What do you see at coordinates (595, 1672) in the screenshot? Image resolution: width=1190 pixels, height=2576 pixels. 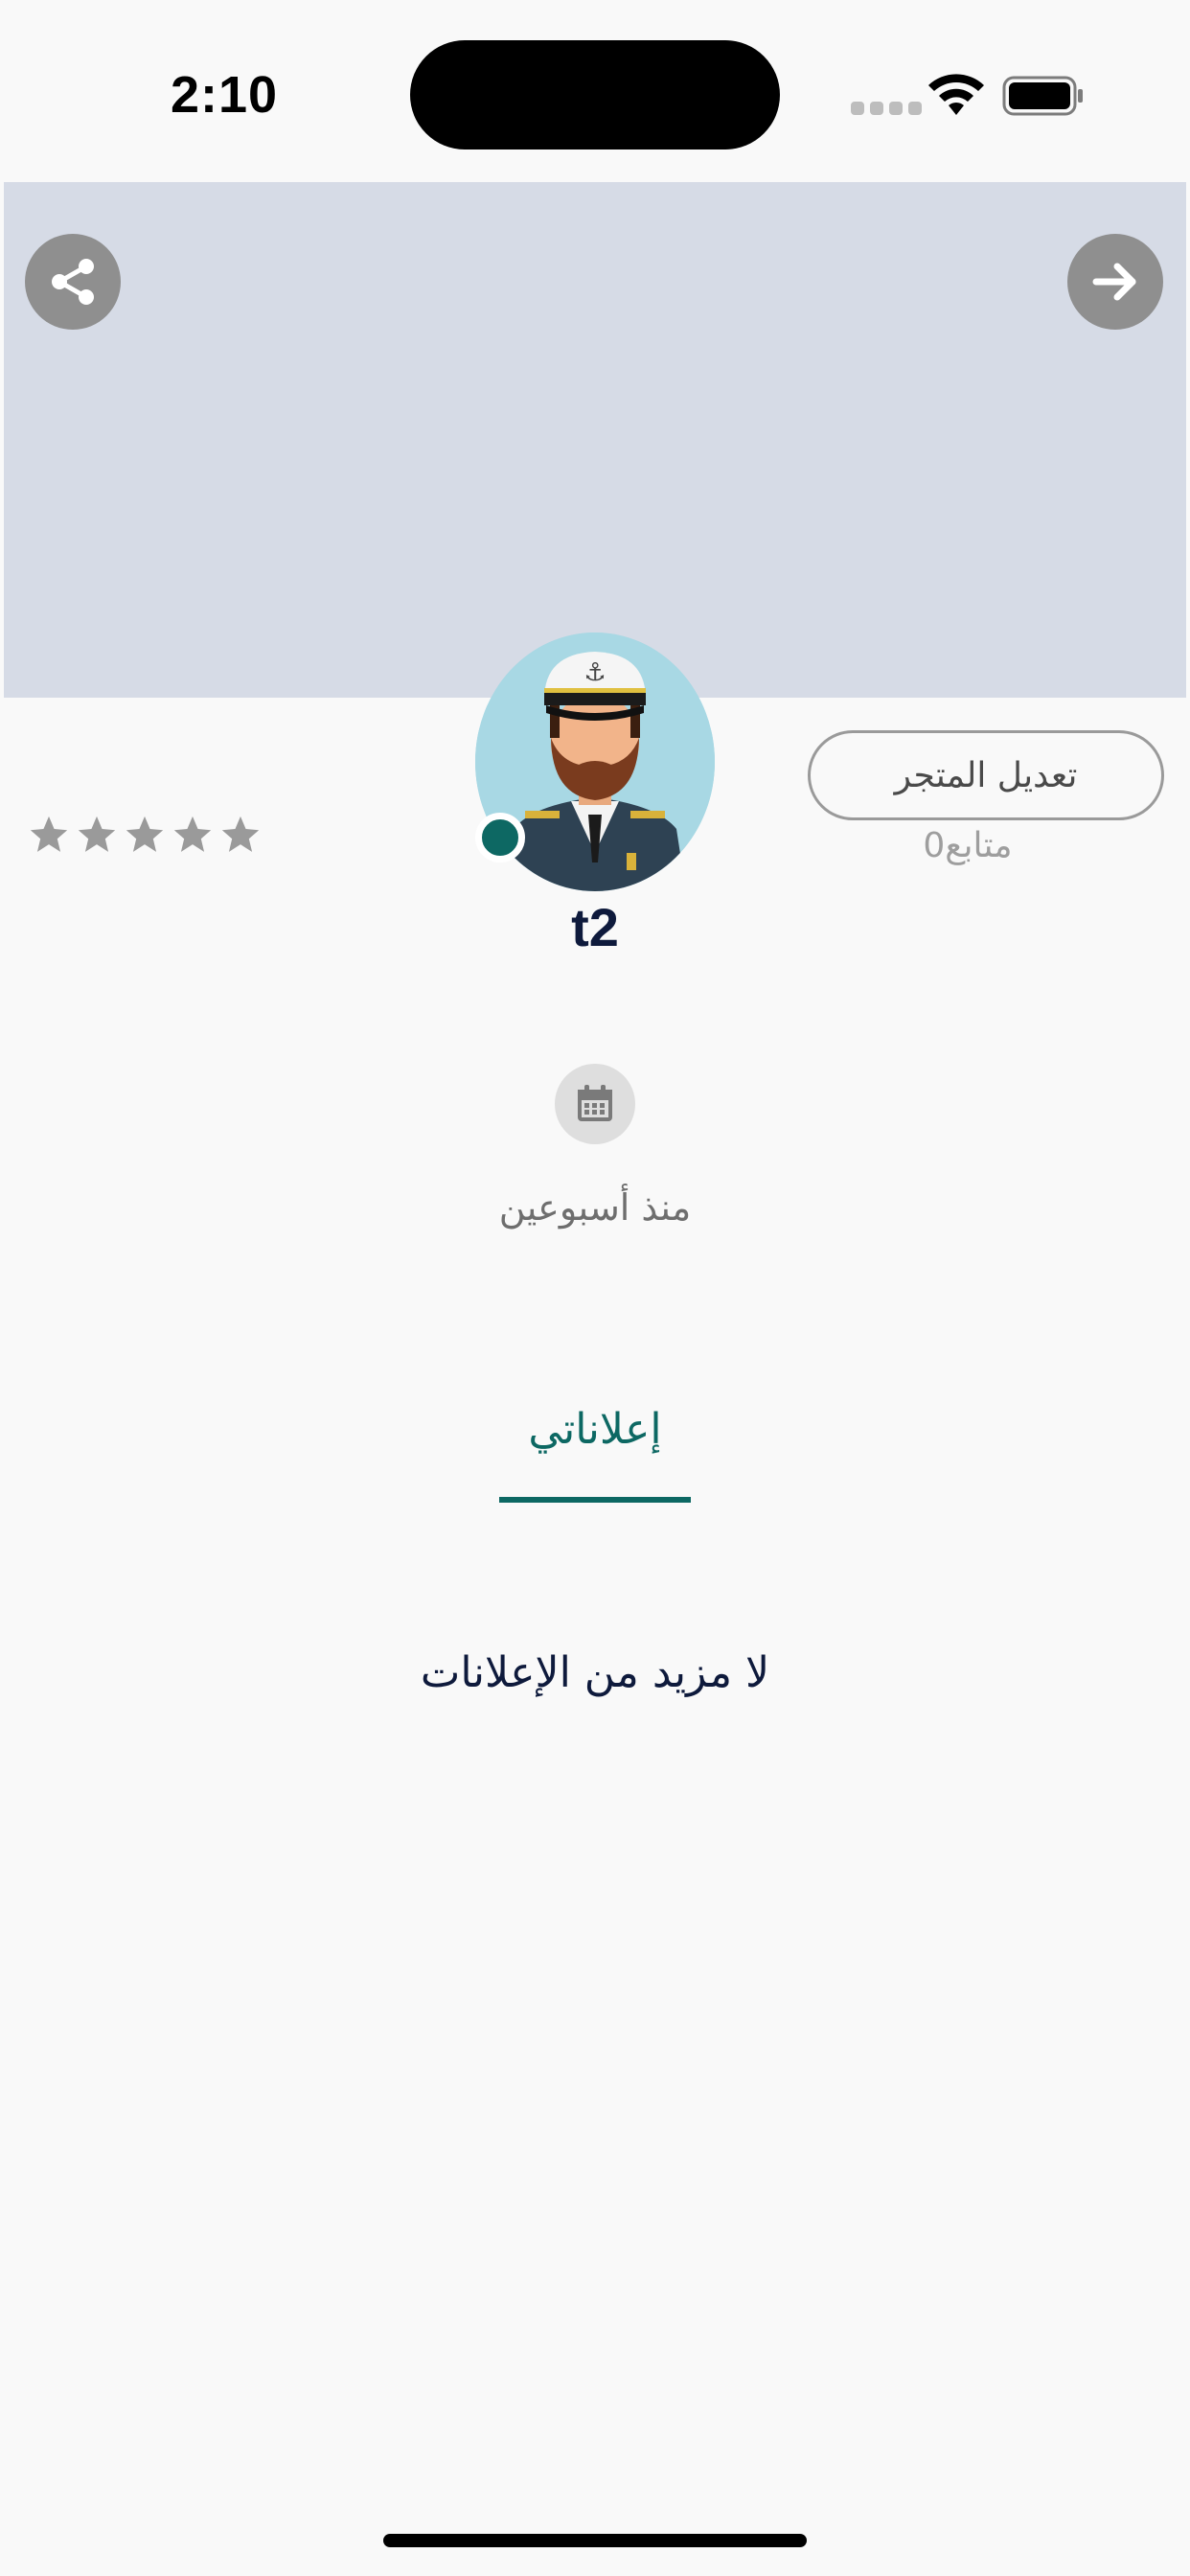 I see `no-more-ads-message: لا مزيد من الإعلانات` at bounding box center [595, 1672].